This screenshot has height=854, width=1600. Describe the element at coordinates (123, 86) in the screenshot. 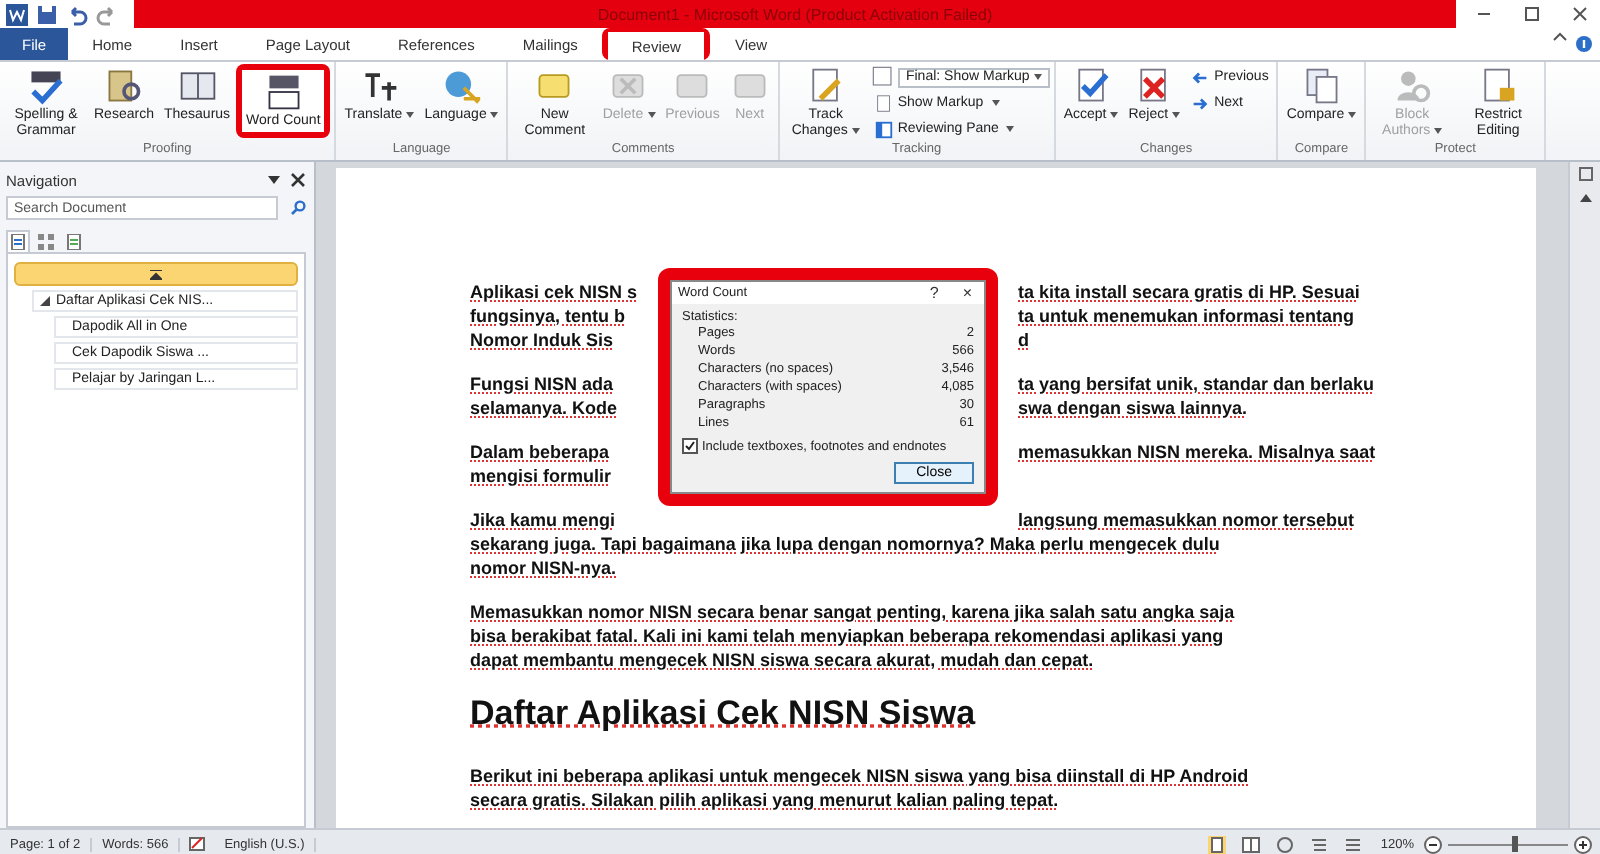

I see `book-magnifier-icon` at that location.